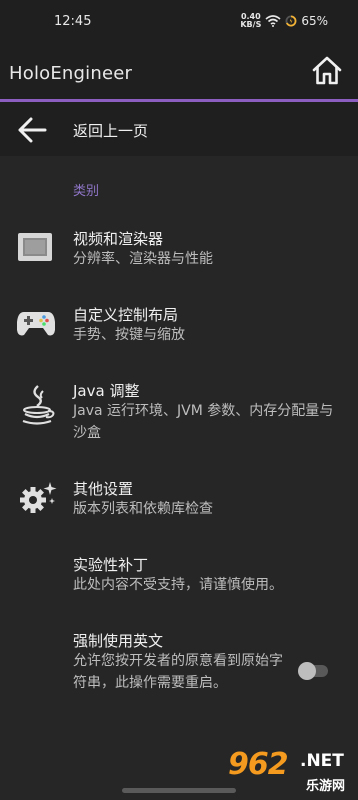 The image size is (358, 800). Describe the element at coordinates (35, 247) in the screenshot. I see `screen-icon` at that location.